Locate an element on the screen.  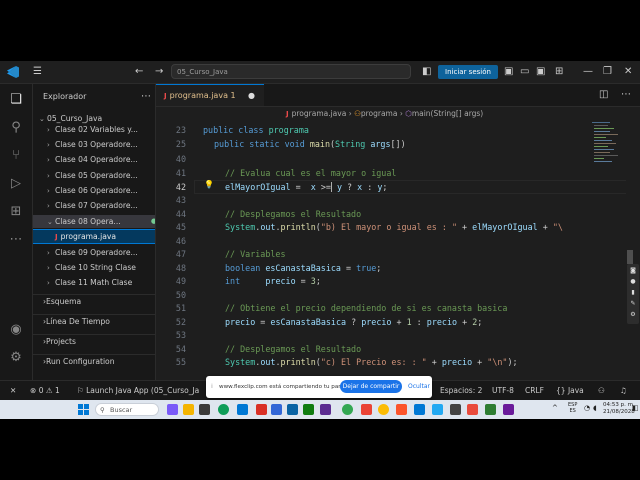
problems-indicator: ⊗ 0 ⚠ 1 is located at coordinates (45, 390).